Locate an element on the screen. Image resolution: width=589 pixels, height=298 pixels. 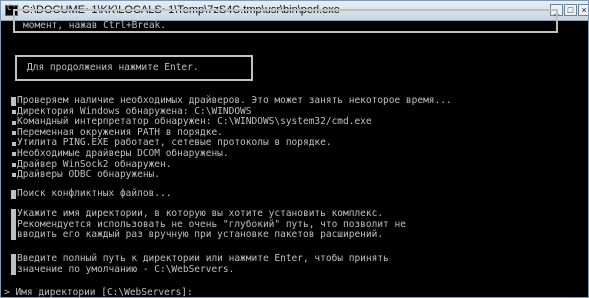
path-line: значение по умолчанию - C:\WebServers. is located at coordinates (126, 269).